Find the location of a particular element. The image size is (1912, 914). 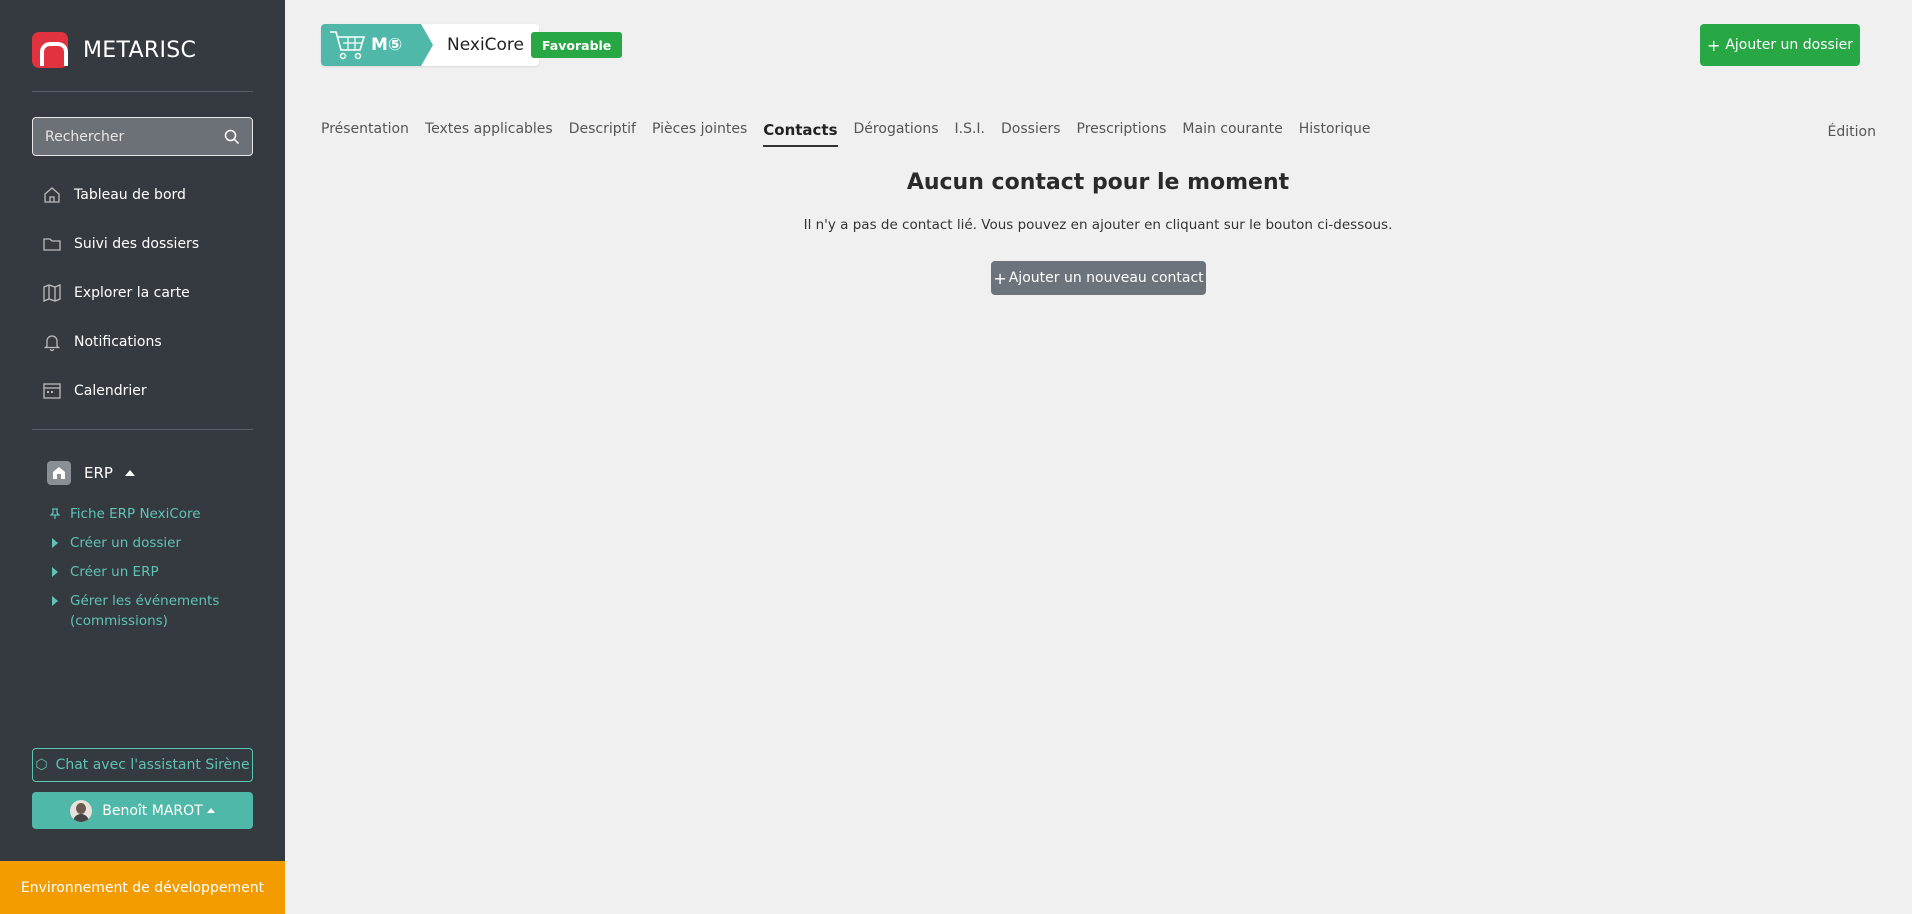

add-dossier-button: + Ajouter un dossier is located at coordinates (1780, 45).